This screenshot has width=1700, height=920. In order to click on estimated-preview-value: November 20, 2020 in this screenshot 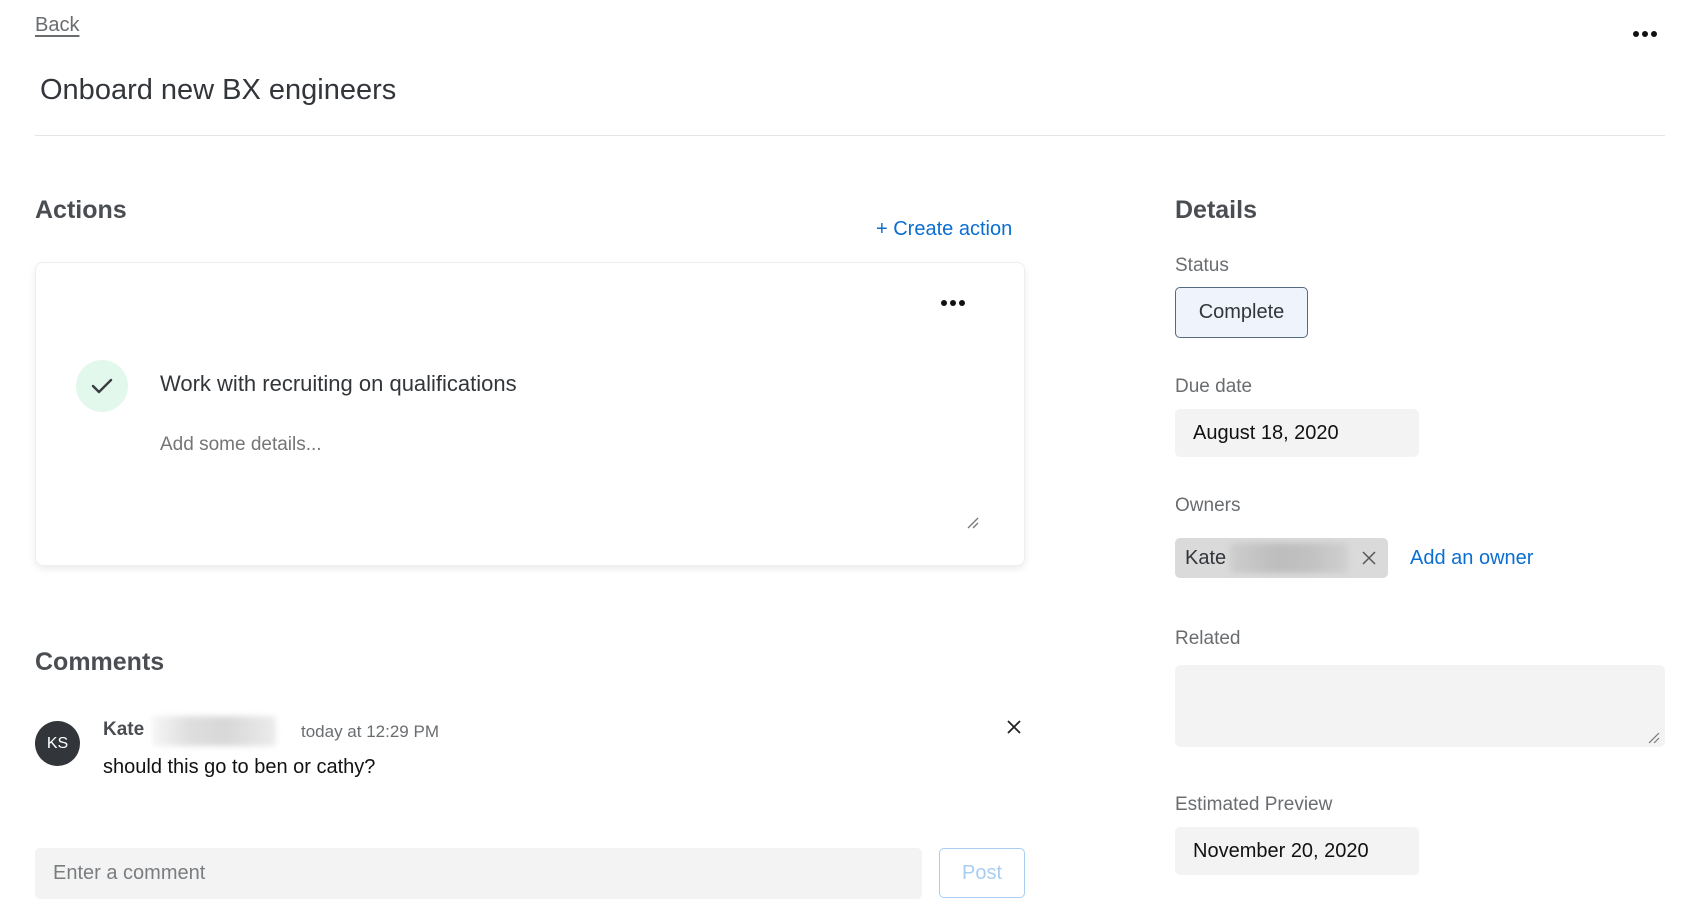, I will do `click(1281, 850)`.